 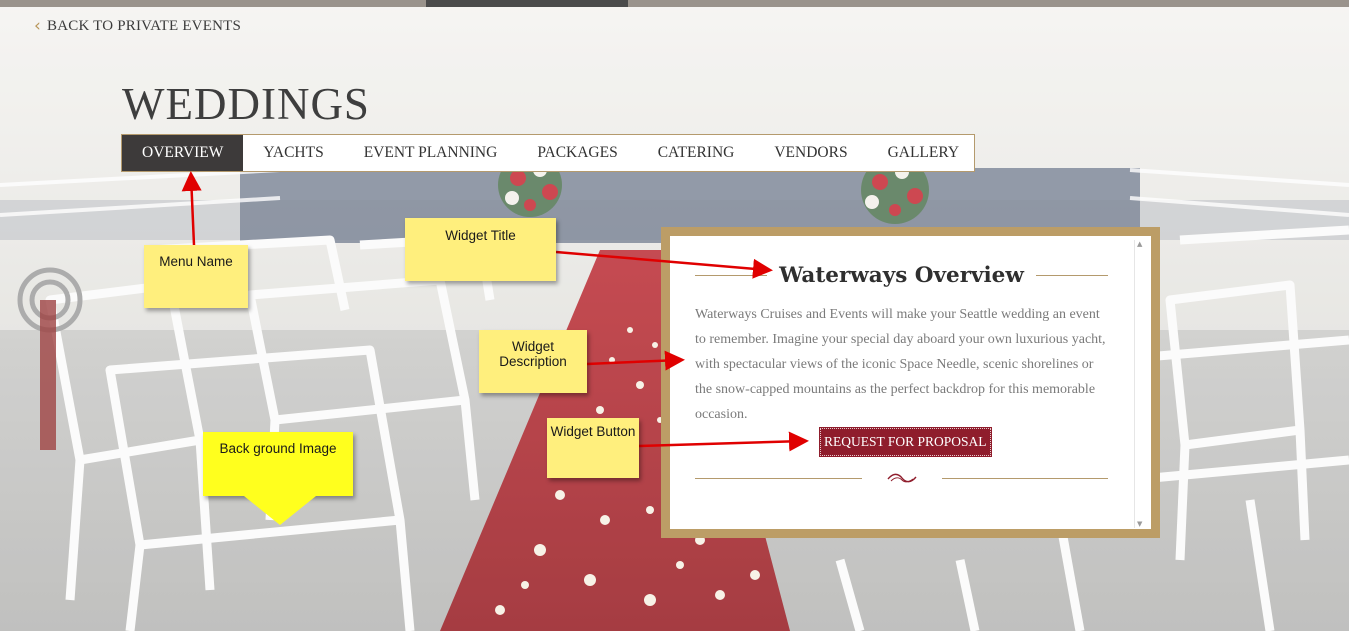 I want to click on back-link-label: BACK TO PRIVATE EVENTS, so click(x=144, y=26).